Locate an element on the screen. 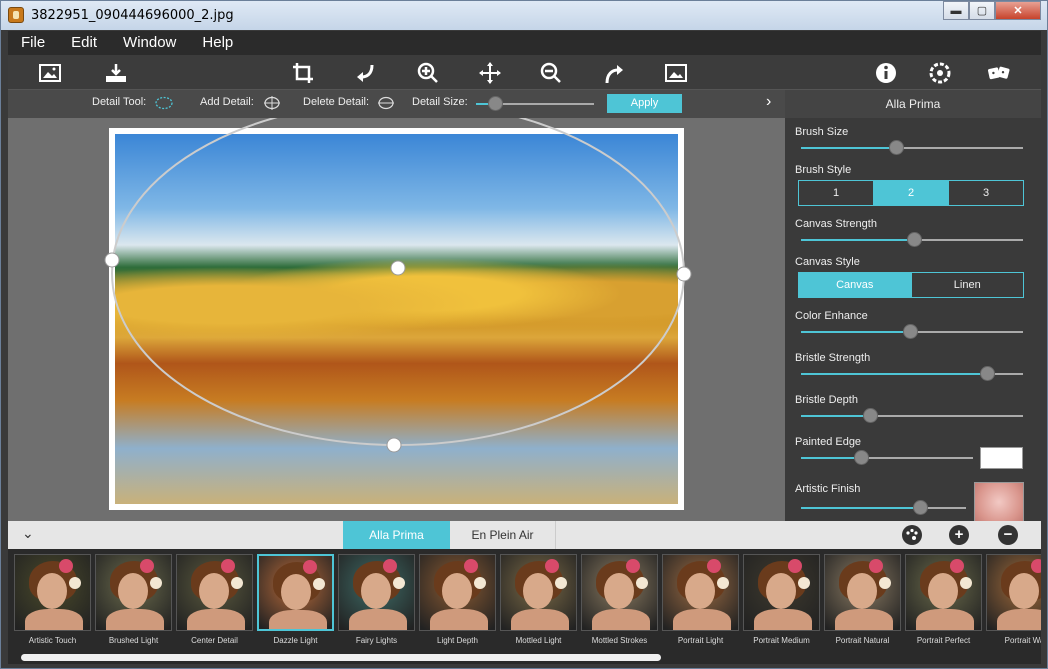  undo-icon is located at coordinates (366, 73).